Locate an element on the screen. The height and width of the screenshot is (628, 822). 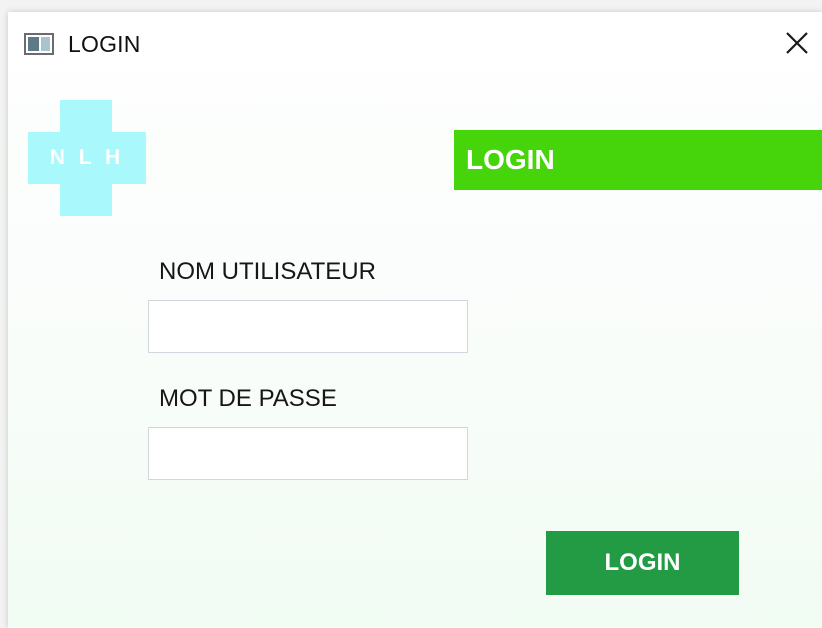
app-icon-pane-left is located at coordinates (33, 44).